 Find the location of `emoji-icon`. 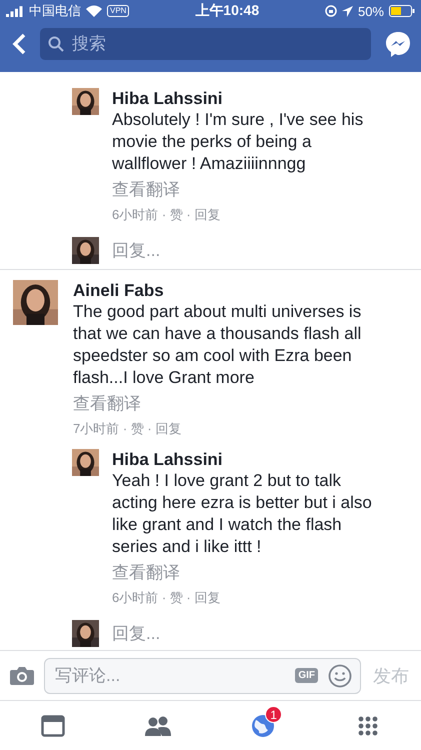

emoji-icon is located at coordinates (340, 676).